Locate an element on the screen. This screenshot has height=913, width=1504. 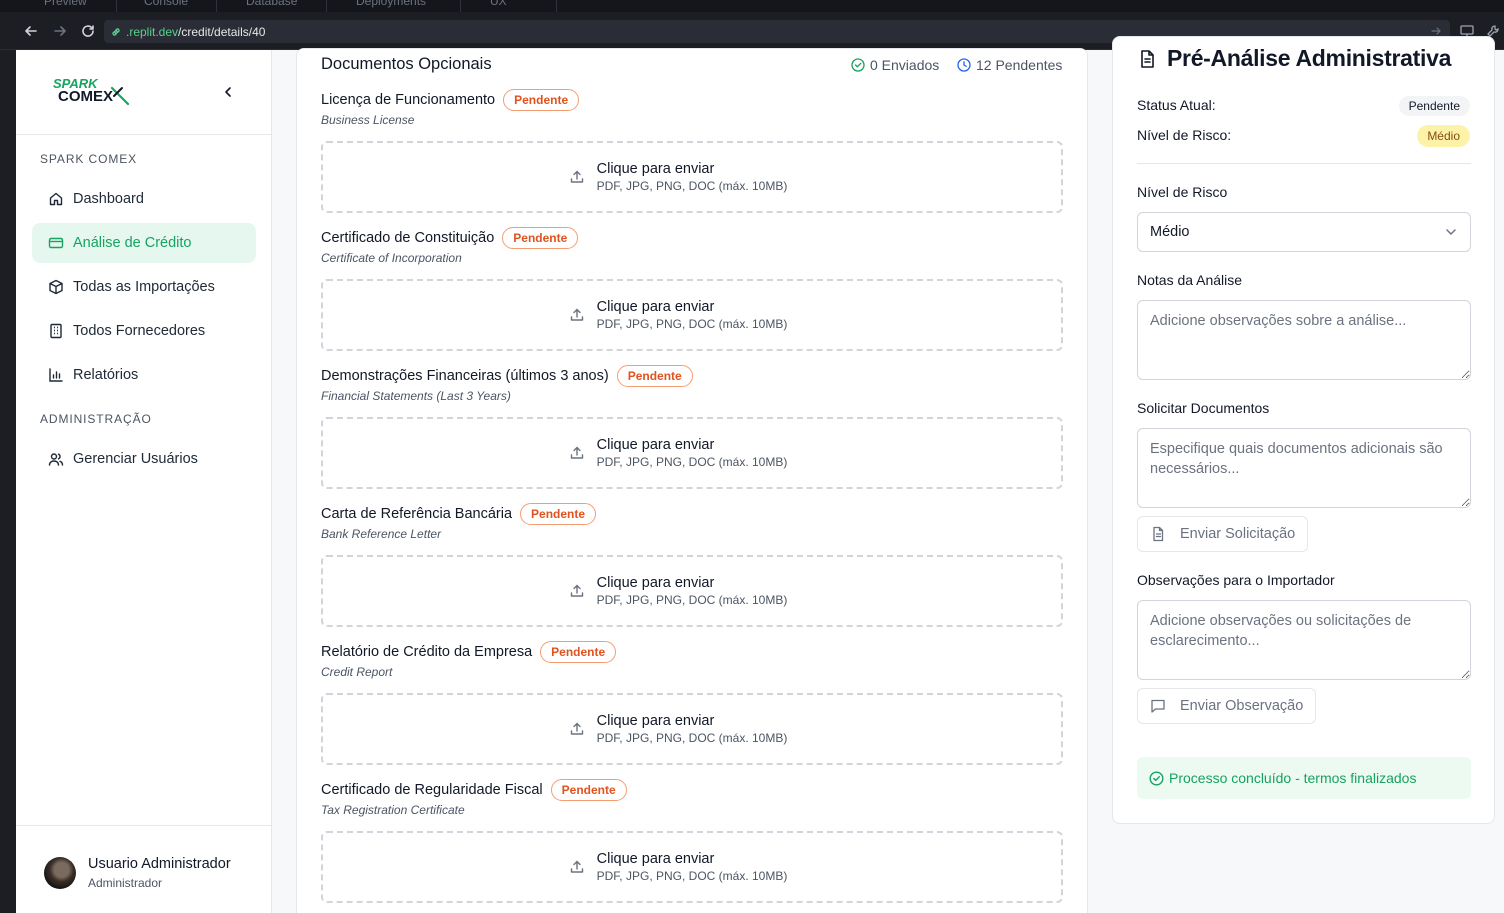
credit-card-icon is located at coordinates (56, 243).